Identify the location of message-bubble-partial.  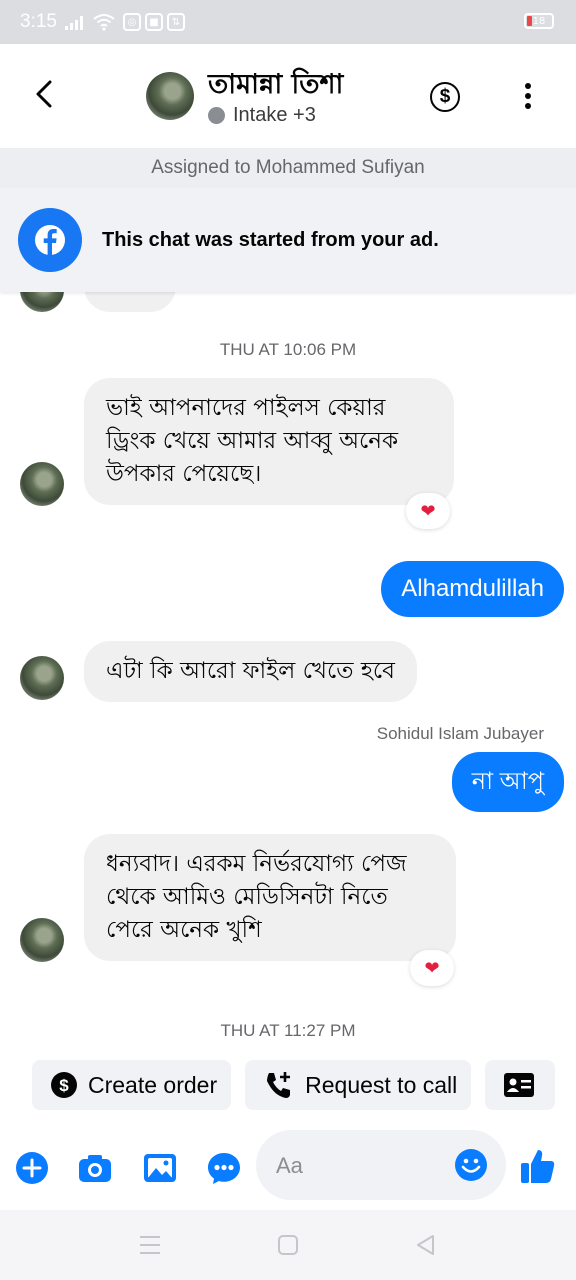
(130, 302).